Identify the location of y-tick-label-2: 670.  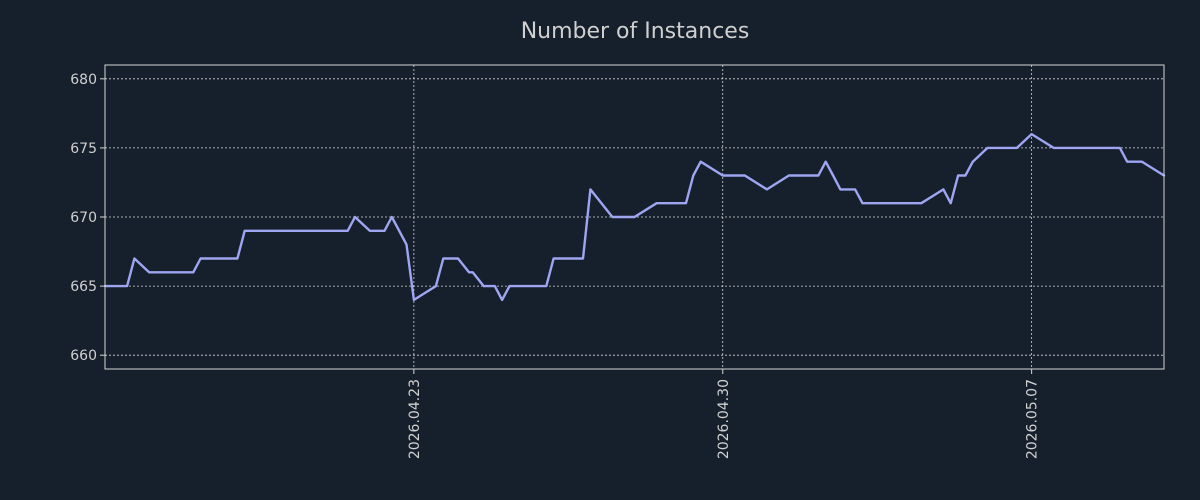
(83, 218).